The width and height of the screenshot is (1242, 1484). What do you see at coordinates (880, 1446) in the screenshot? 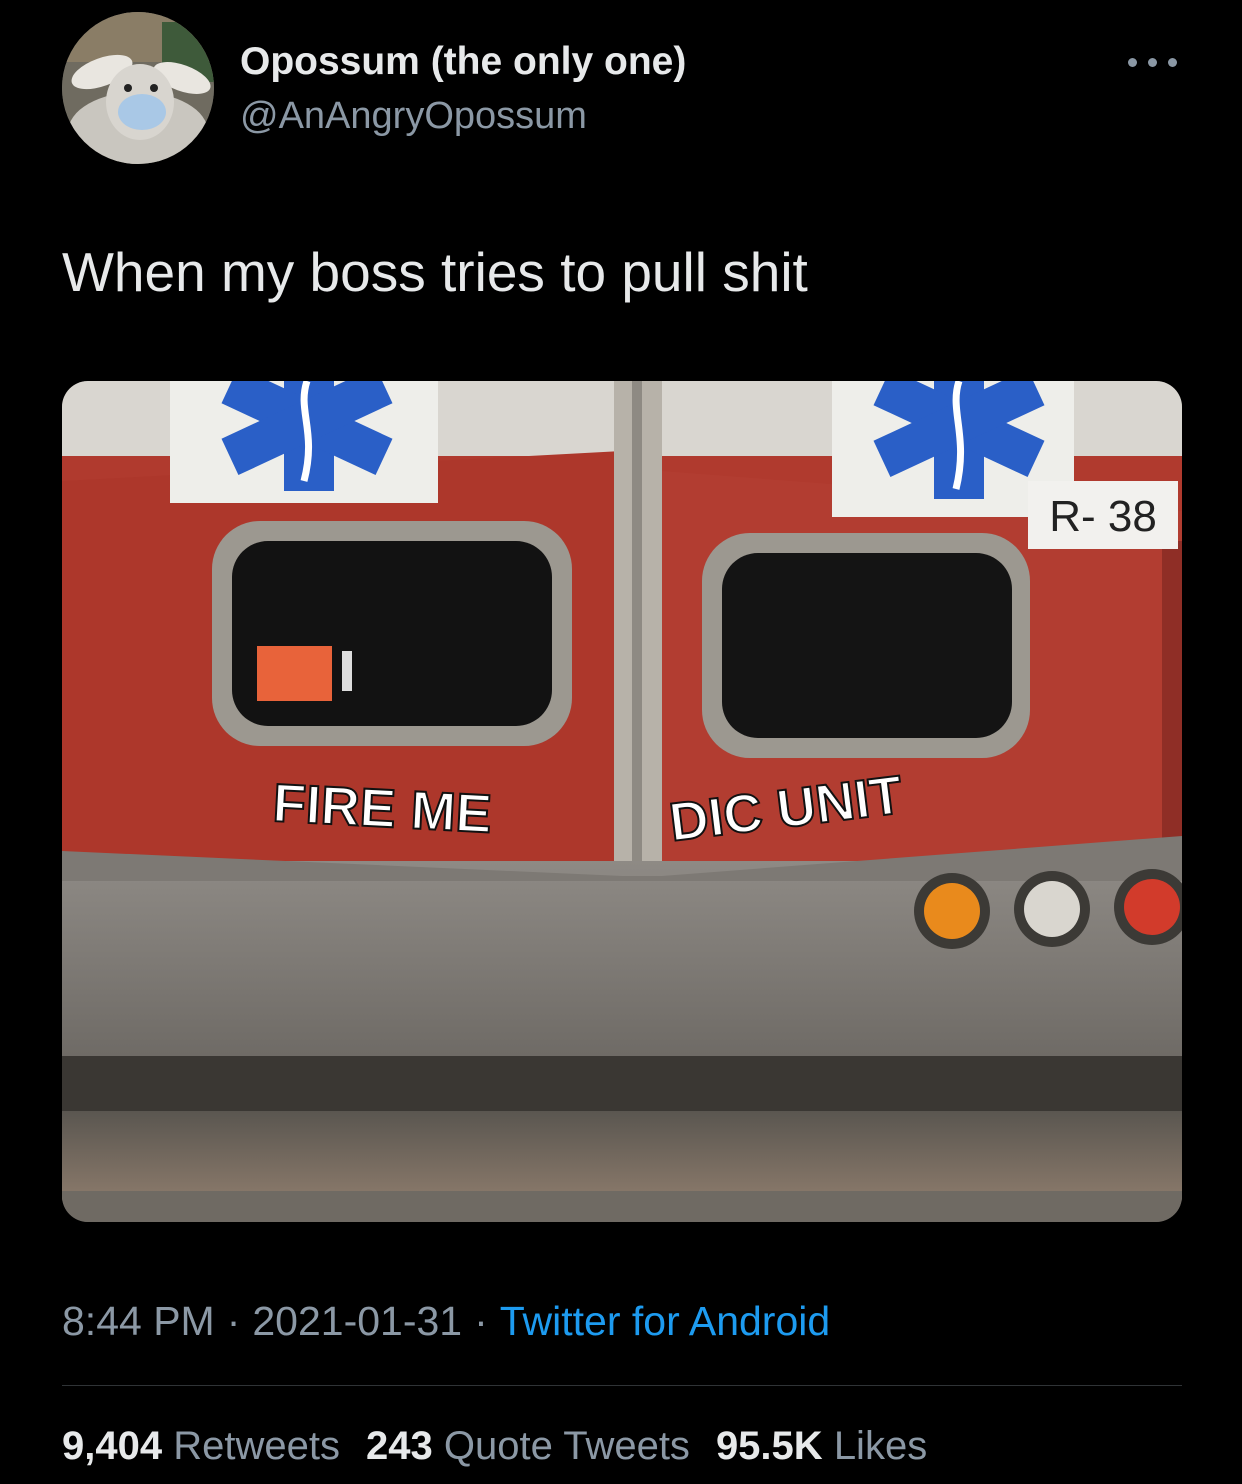
I see `likes-label: Likes` at bounding box center [880, 1446].